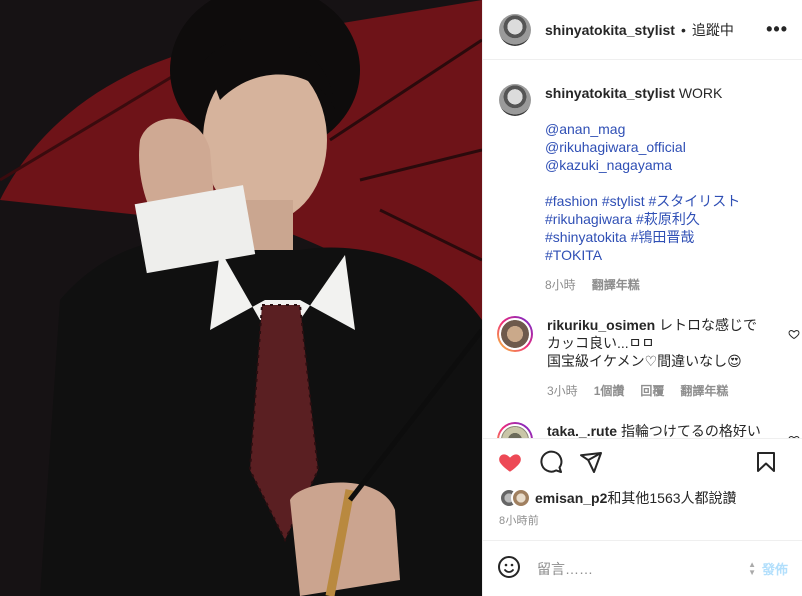 This screenshot has height=596, width=802. I want to click on author-avatar, so click(515, 29).